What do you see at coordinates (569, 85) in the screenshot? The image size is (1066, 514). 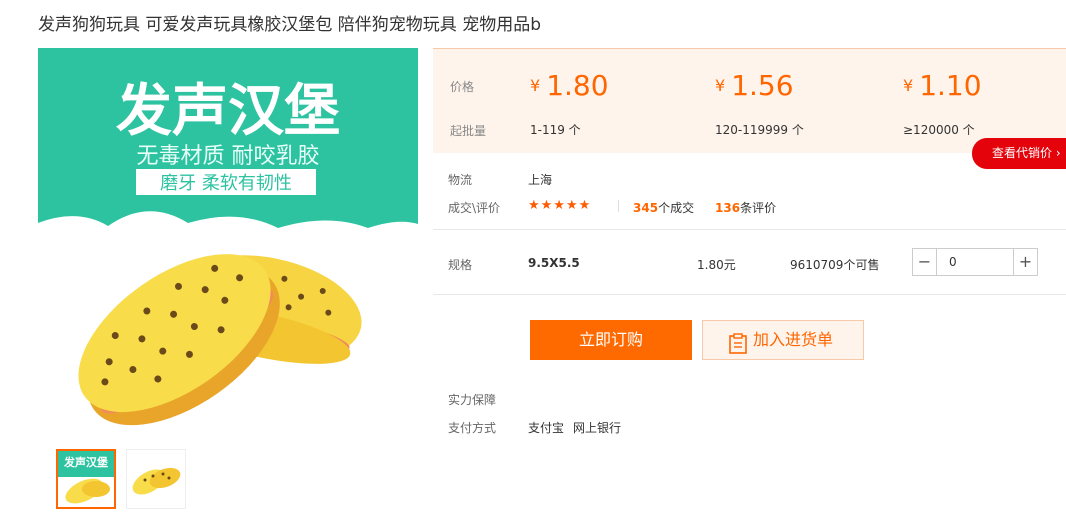 I see `price-tier-1: ¥1.80` at bounding box center [569, 85].